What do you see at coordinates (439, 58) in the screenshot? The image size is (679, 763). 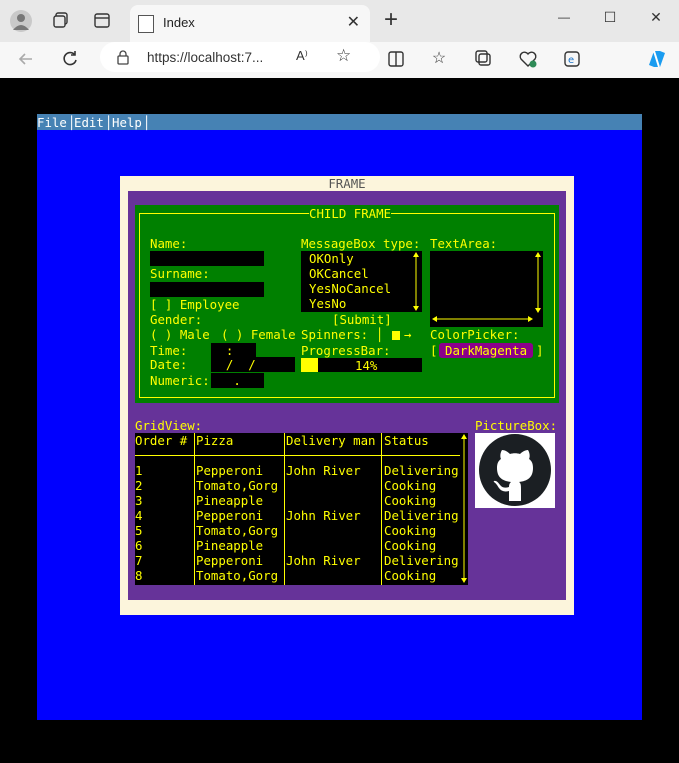 I see `favorites-icon: ☆` at bounding box center [439, 58].